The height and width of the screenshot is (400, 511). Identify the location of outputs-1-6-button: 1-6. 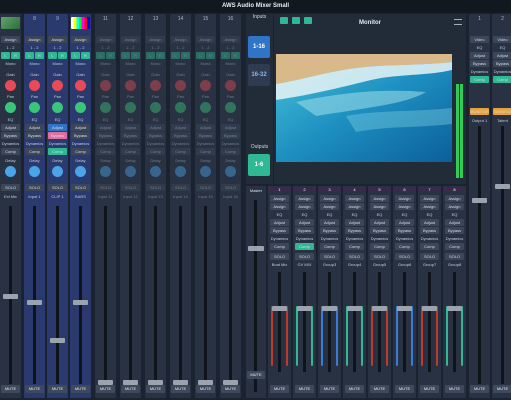
(259, 165).